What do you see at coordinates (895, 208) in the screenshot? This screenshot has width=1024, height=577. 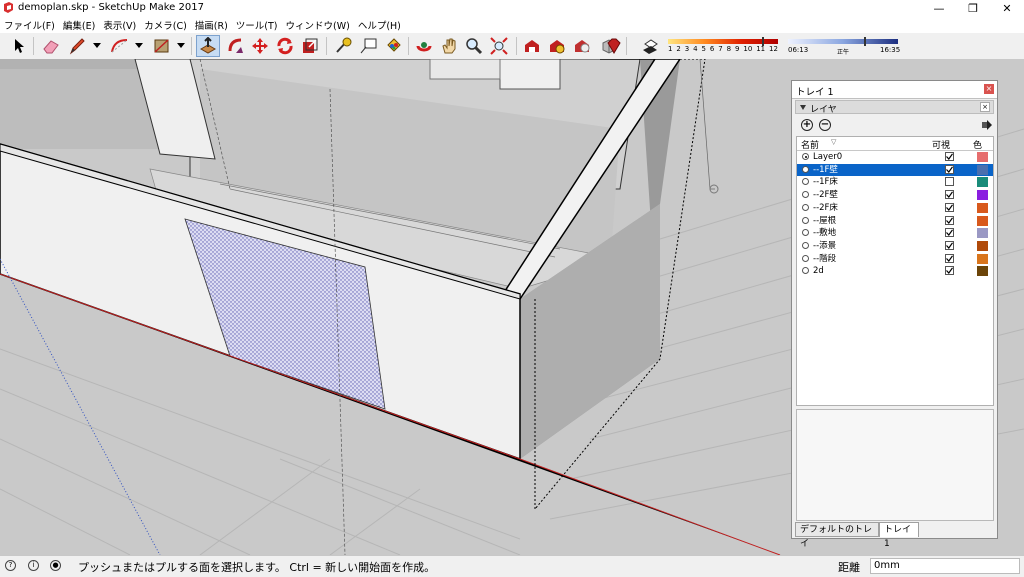 I see `layer-row: --2F床` at bounding box center [895, 208].